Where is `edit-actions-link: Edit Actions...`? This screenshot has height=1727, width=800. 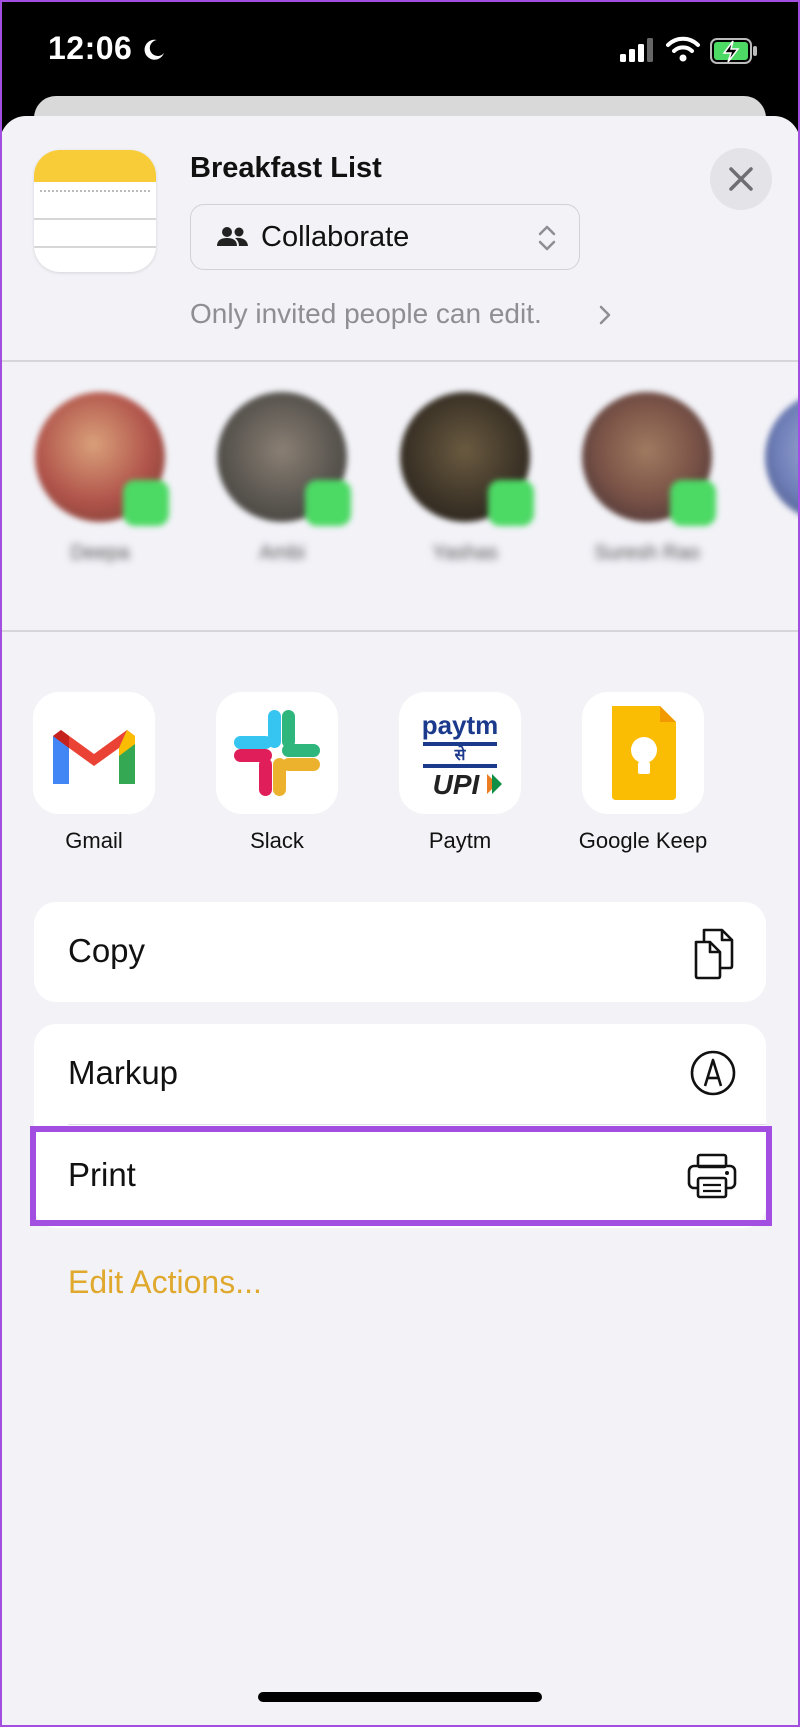 edit-actions-link: Edit Actions... is located at coordinates (165, 1282).